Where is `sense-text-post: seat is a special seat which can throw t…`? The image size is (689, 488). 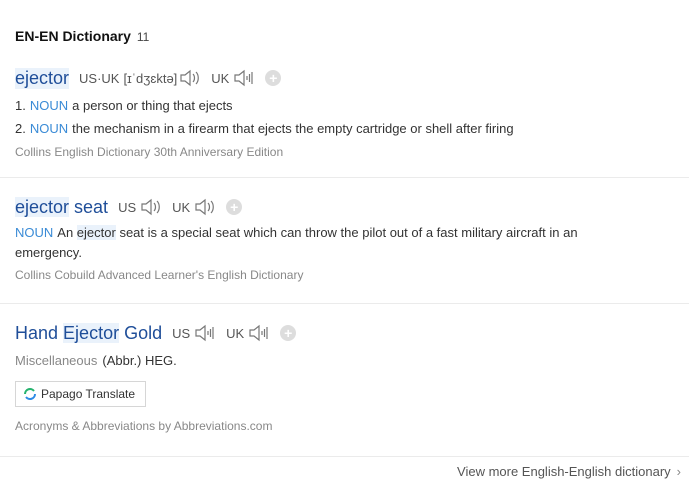
sense-text-post: seat is a special seat which can throw t… is located at coordinates (346, 232).